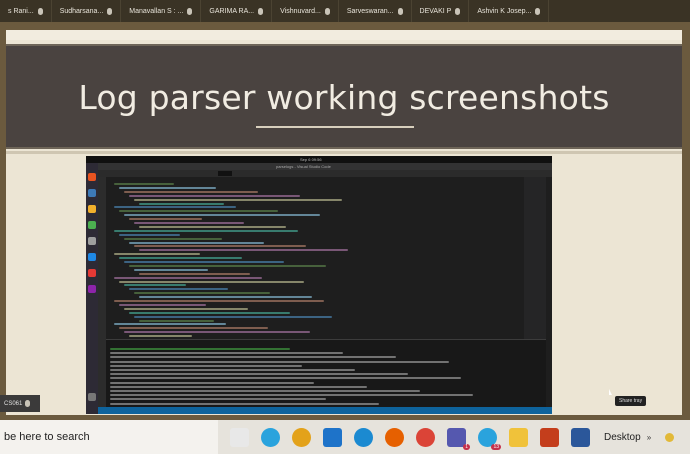 This screenshot has height=454, width=690. I want to click on embedded-tooltip, so click(225, 173).